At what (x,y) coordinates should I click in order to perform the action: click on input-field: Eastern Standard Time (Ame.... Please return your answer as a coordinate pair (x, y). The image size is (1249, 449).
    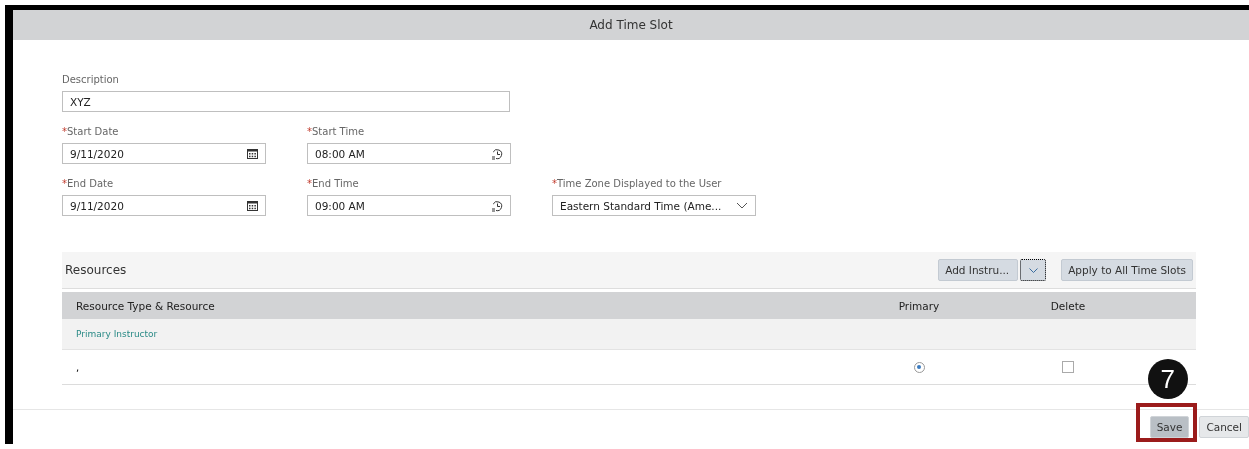
    Looking at the image, I should click on (654, 205).